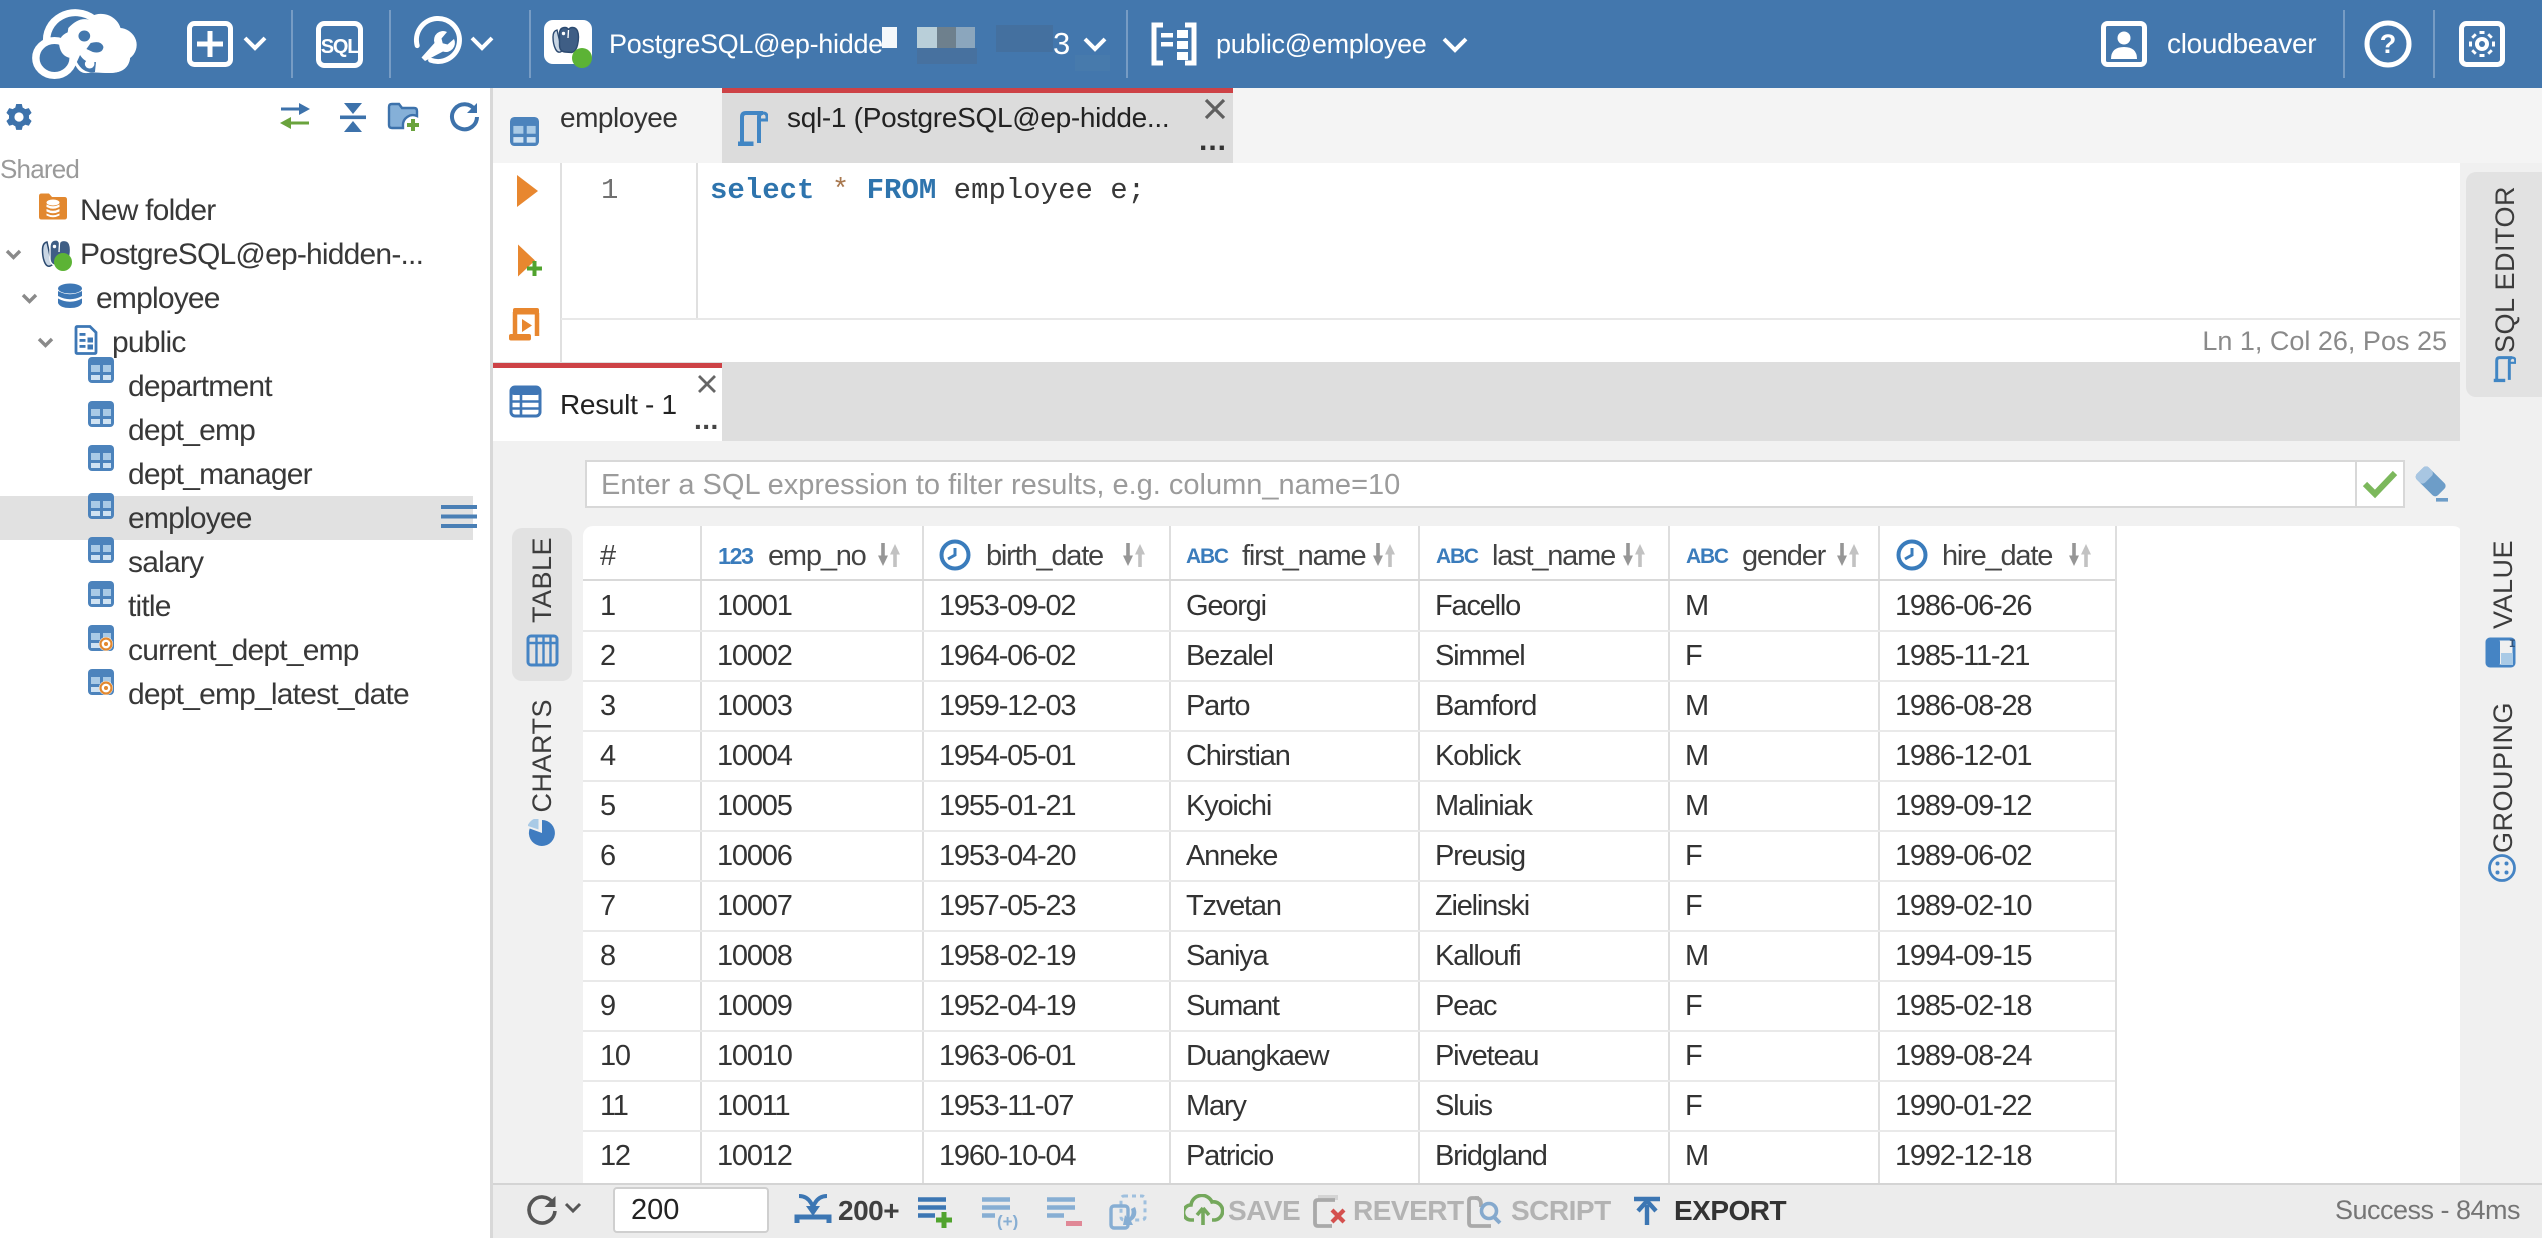 This screenshot has width=2542, height=1238. What do you see at coordinates (2512, 645) in the screenshot?
I see `svg-text: I` at bounding box center [2512, 645].